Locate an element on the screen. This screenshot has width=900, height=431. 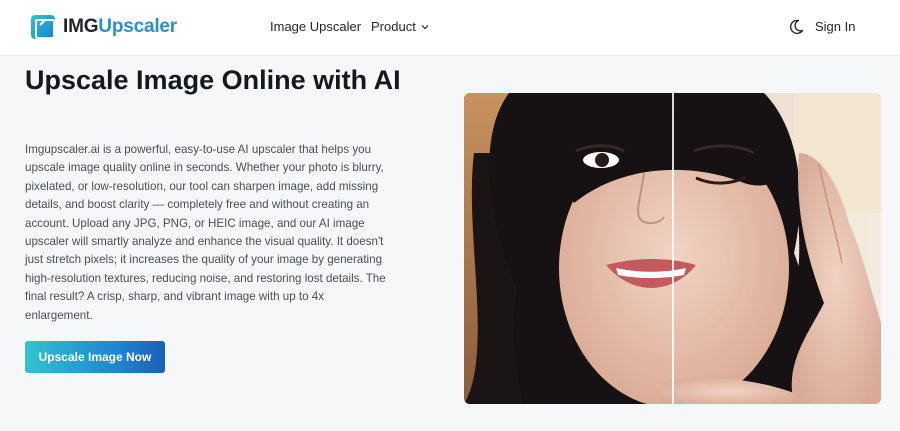
nav-image-upscaler-label: Image Upscaler is located at coordinates (316, 26).